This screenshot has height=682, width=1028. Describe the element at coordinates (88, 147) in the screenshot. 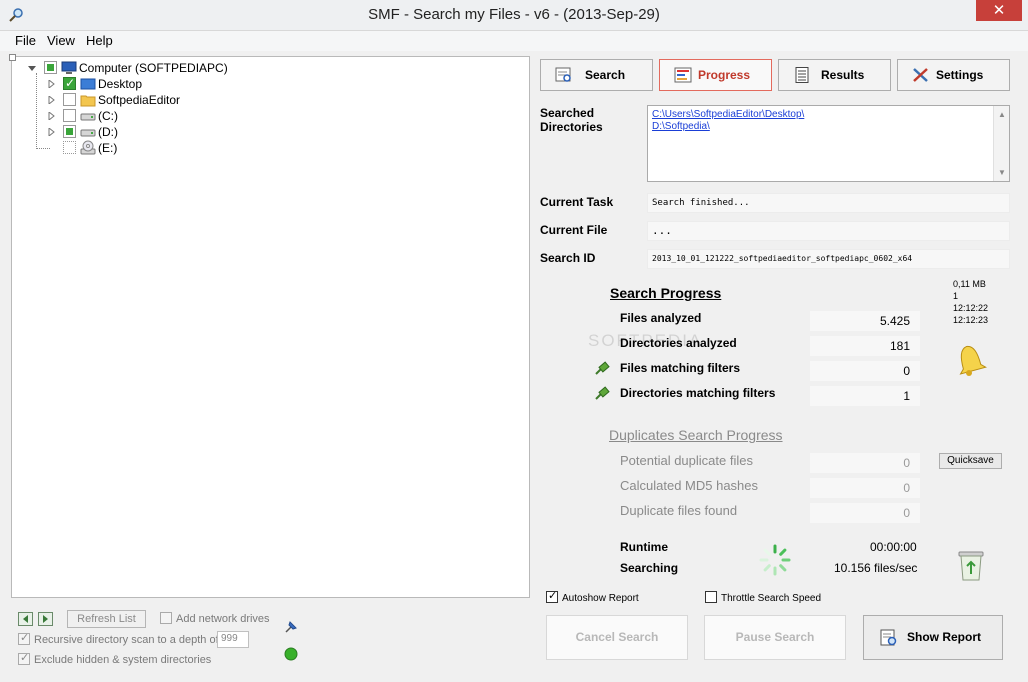

I see `optical-drive-icon` at that location.